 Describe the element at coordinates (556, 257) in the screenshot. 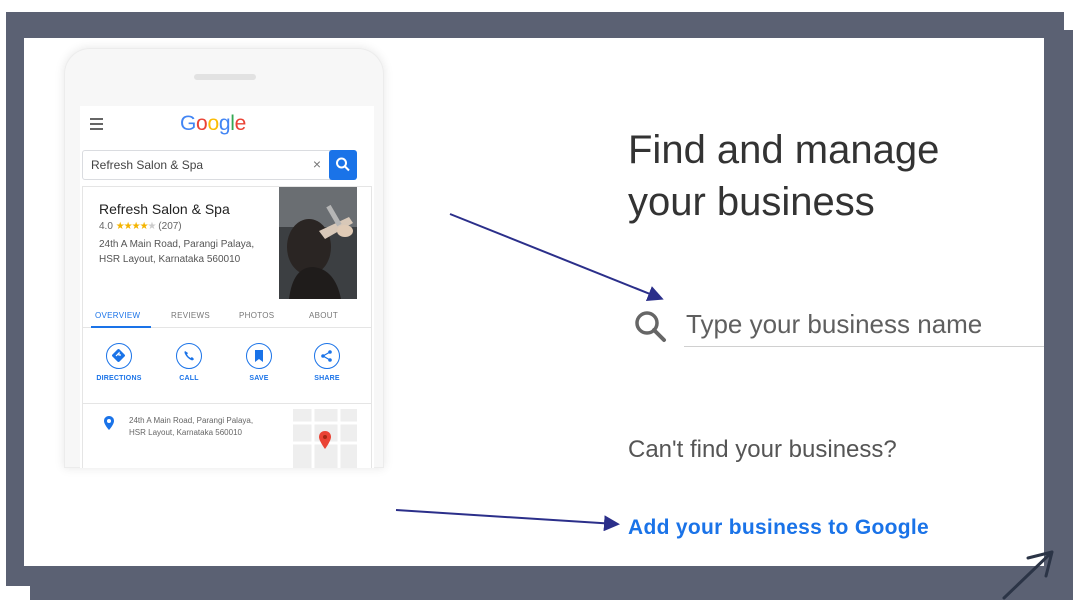

I see `arrow-to-search` at that location.